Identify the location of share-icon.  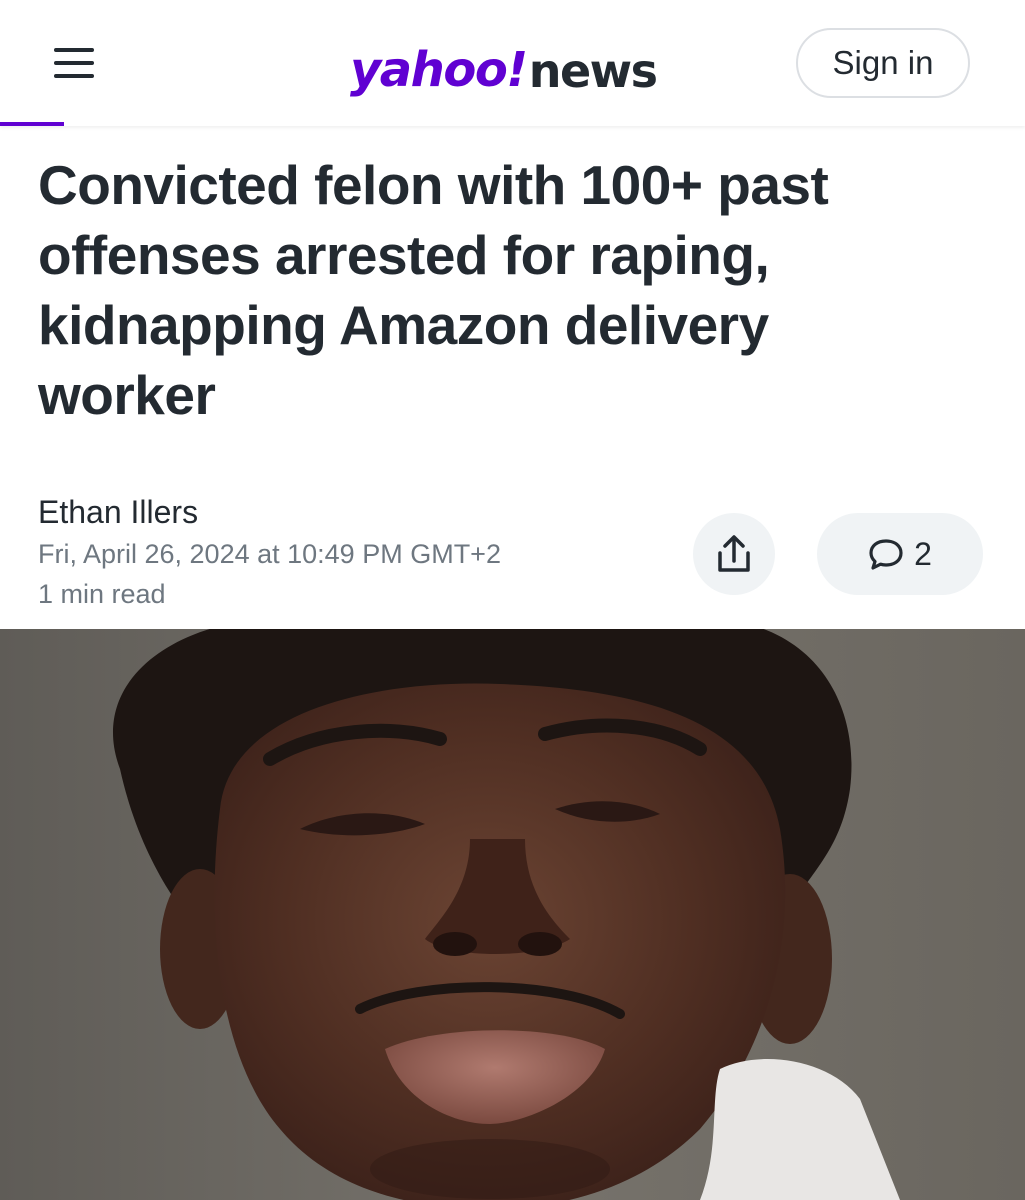
(734, 553).